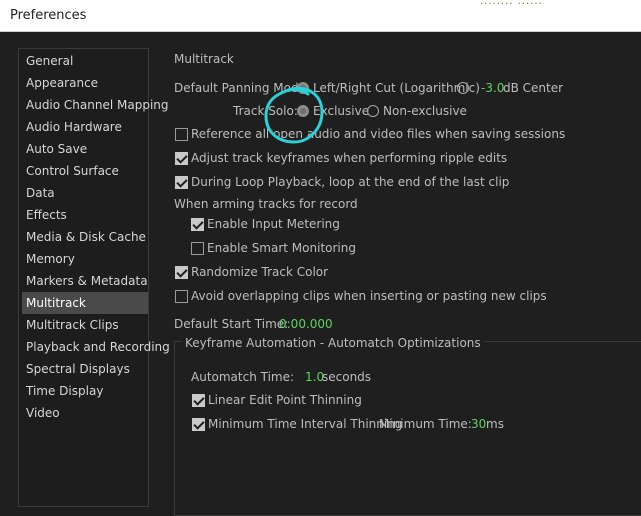  I want to click on randomize-color-checkbox, so click(181, 272).